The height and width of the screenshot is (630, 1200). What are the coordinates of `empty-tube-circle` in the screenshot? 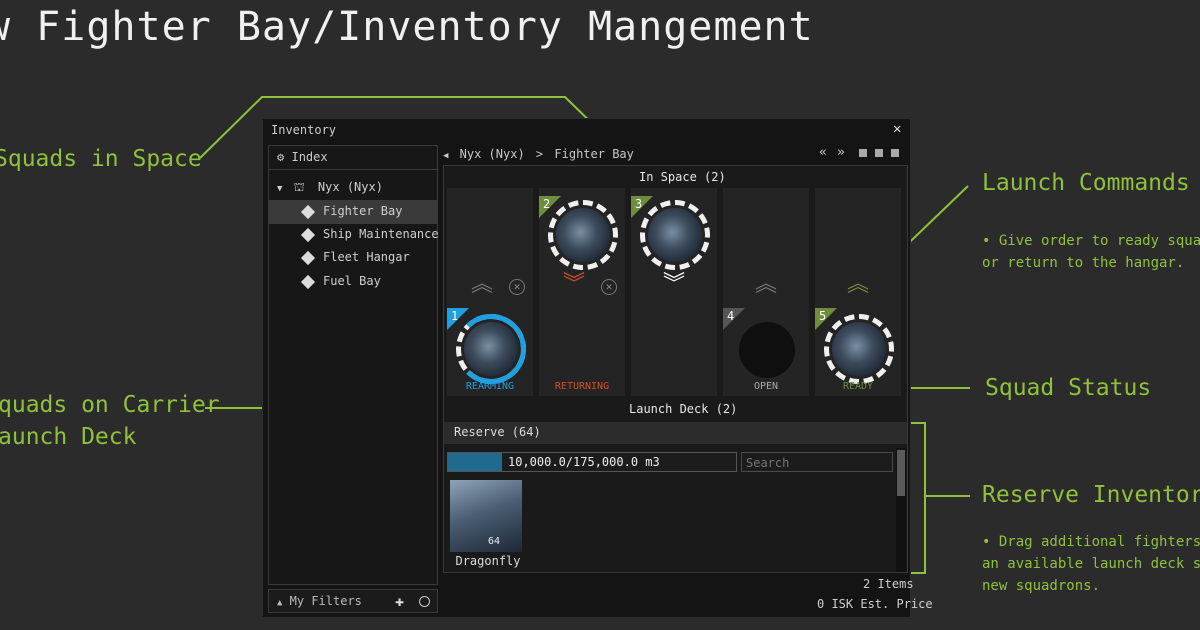 It's located at (767, 350).